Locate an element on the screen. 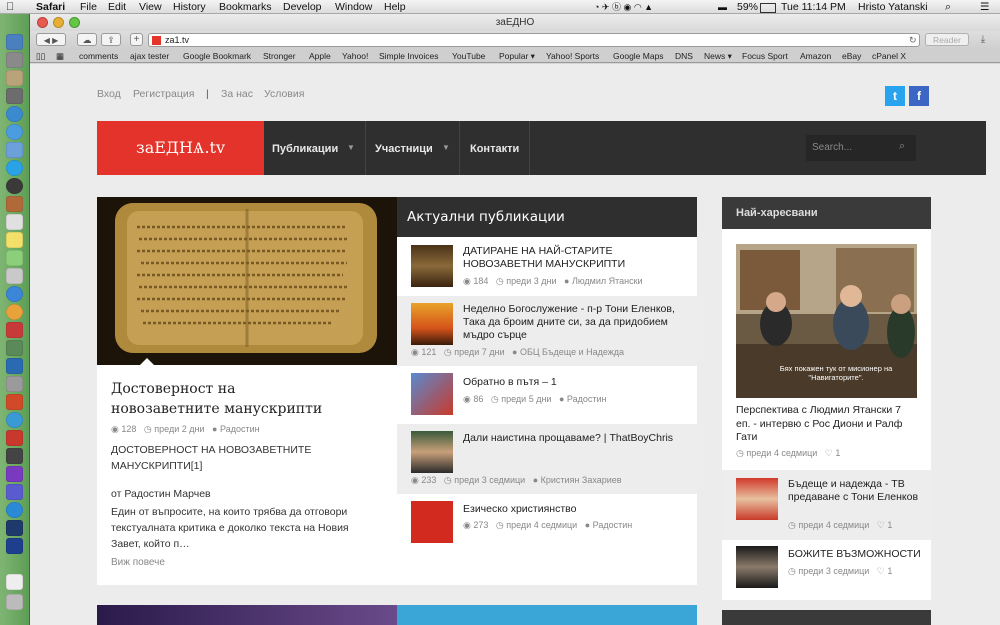  menu-window: Window is located at coordinates (353, 7).